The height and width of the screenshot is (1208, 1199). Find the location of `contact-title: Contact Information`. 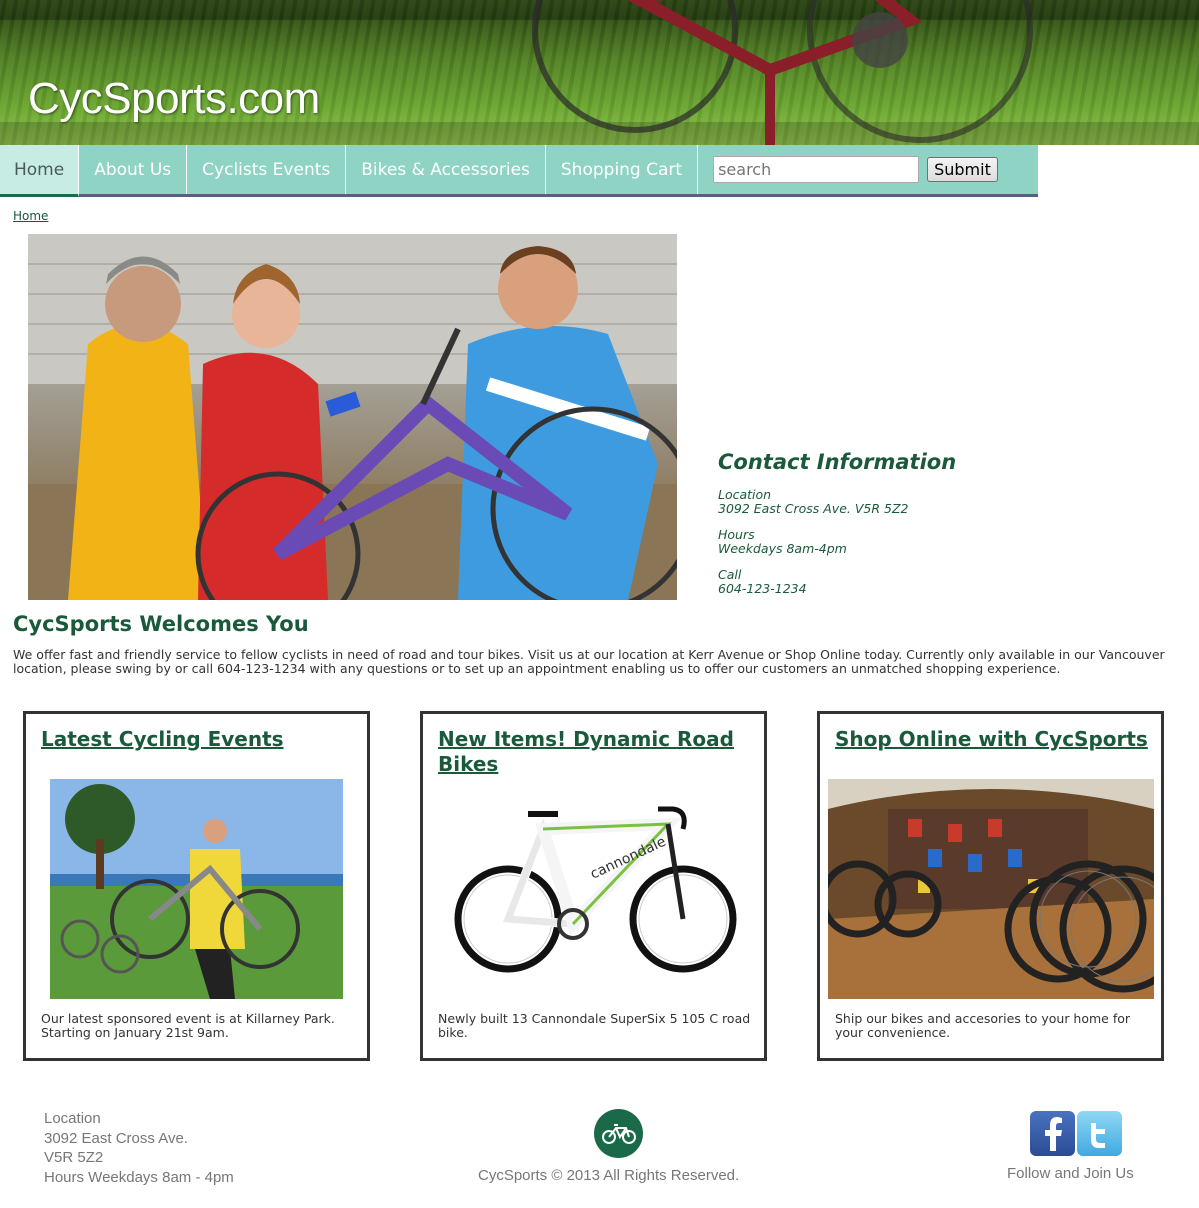

contact-title: Contact Information is located at coordinates (837, 462).